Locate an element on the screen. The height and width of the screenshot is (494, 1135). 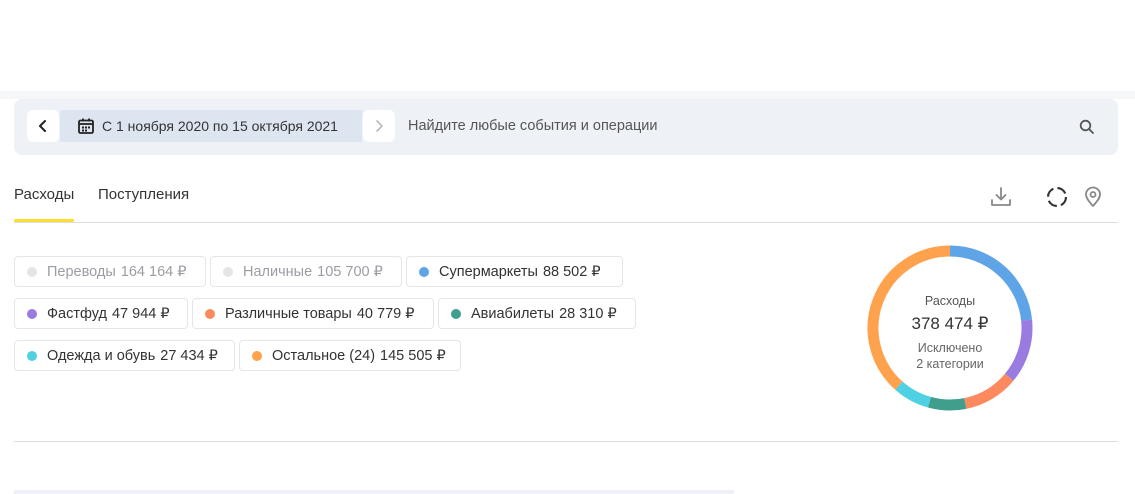
category-chip-supermarkets: Супермаркеты 88 502 ₽ is located at coordinates (514, 271).